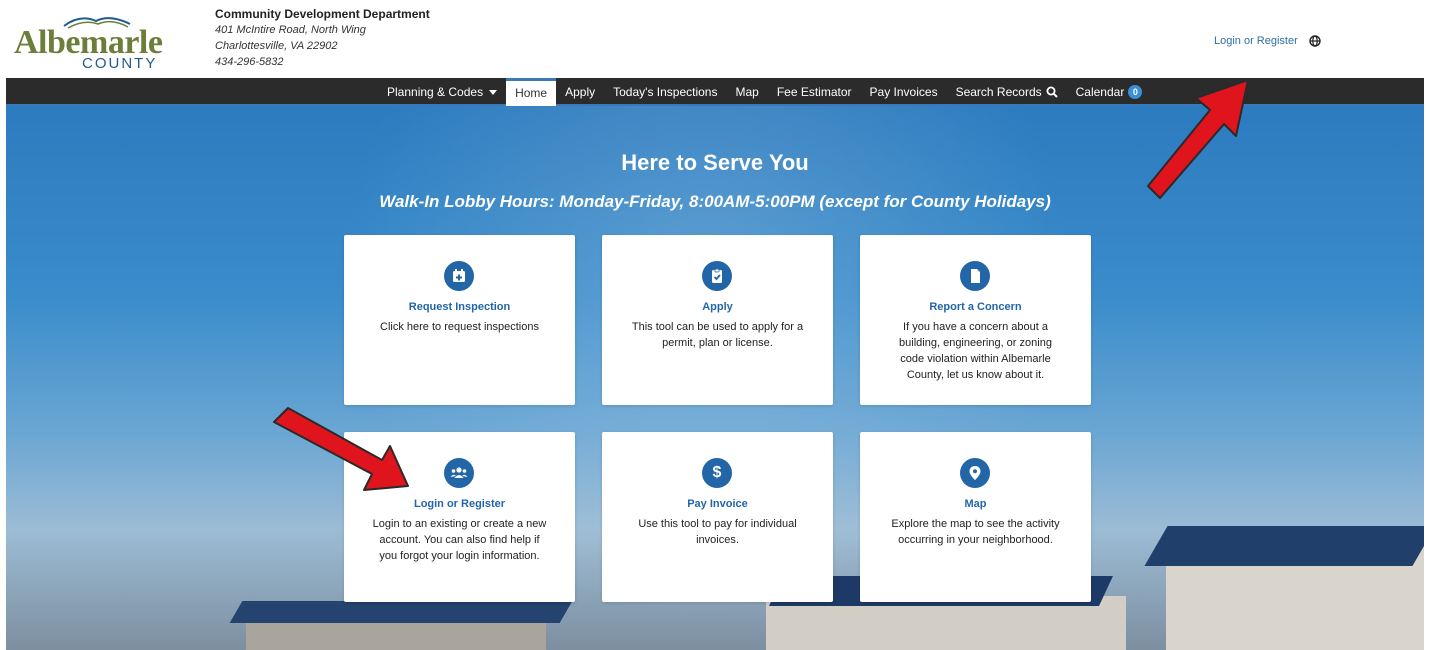 The image size is (1430, 650). What do you see at coordinates (493, 92) in the screenshot?
I see `caret-down-icon` at bounding box center [493, 92].